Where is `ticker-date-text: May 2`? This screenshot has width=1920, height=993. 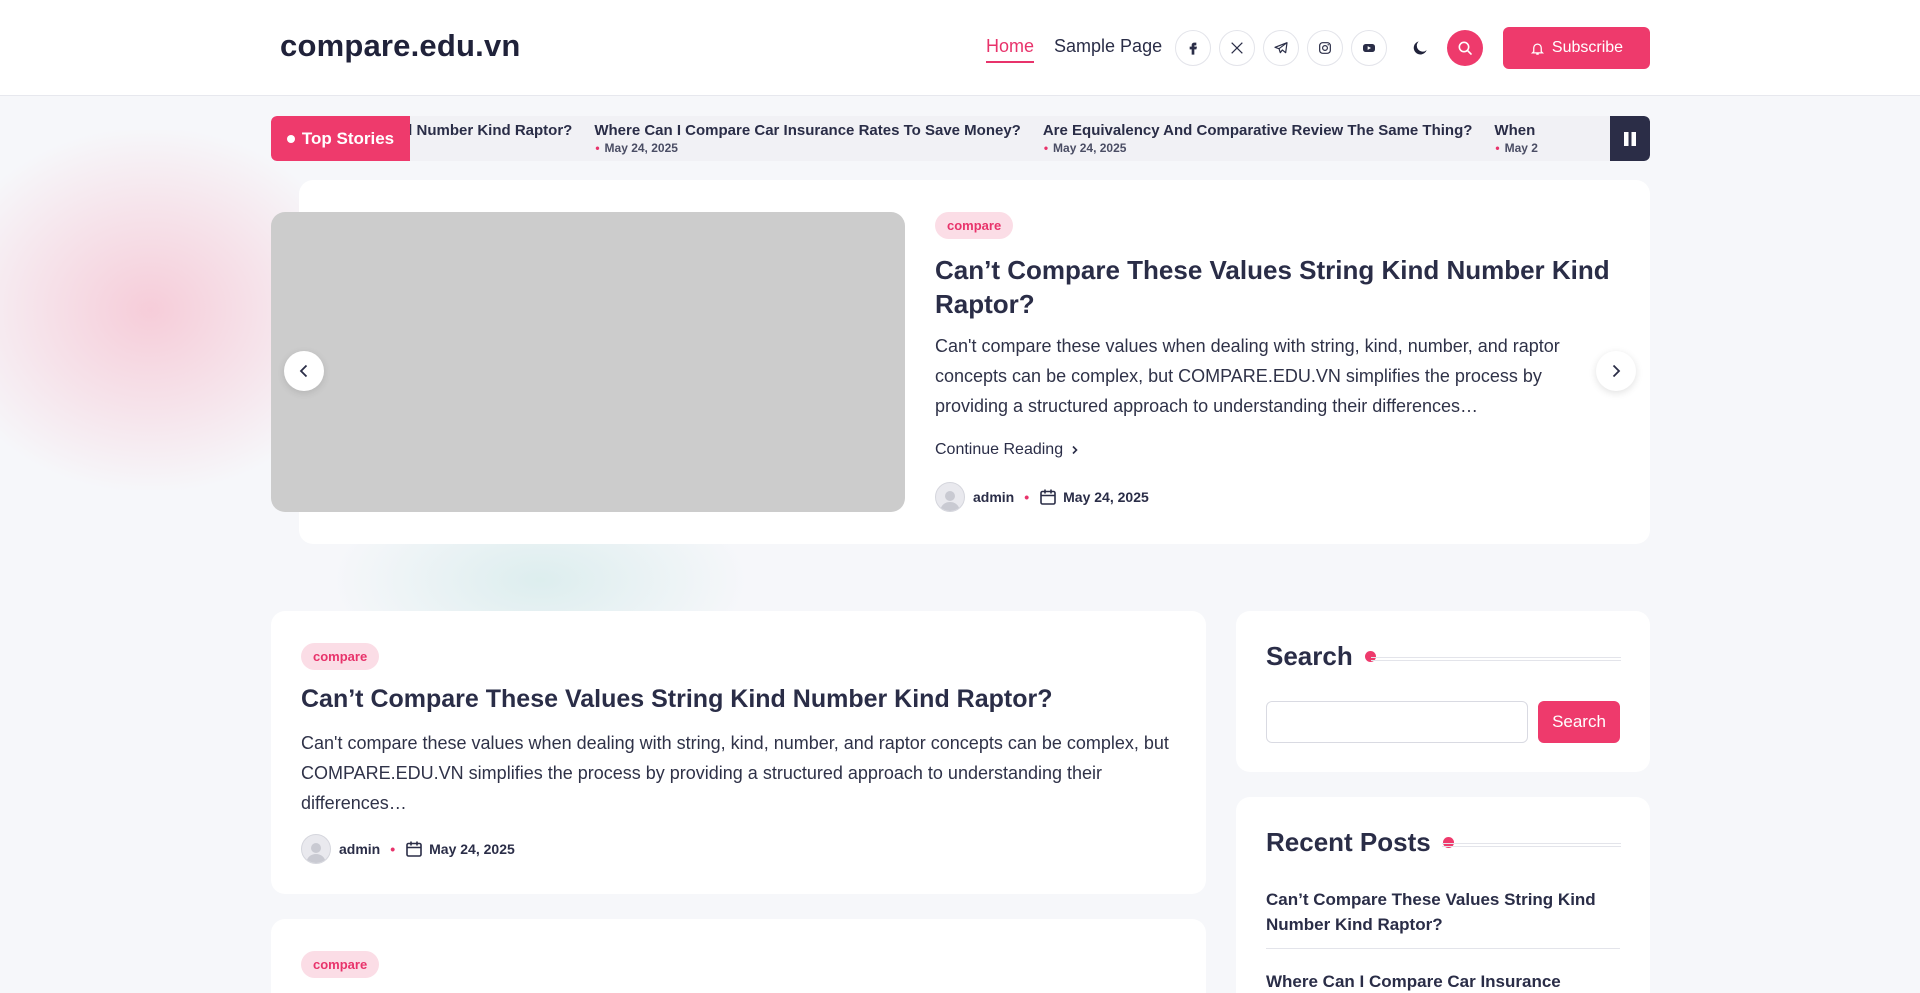
ticker-date-text: May 2 is located at coordinates (1521, 148).